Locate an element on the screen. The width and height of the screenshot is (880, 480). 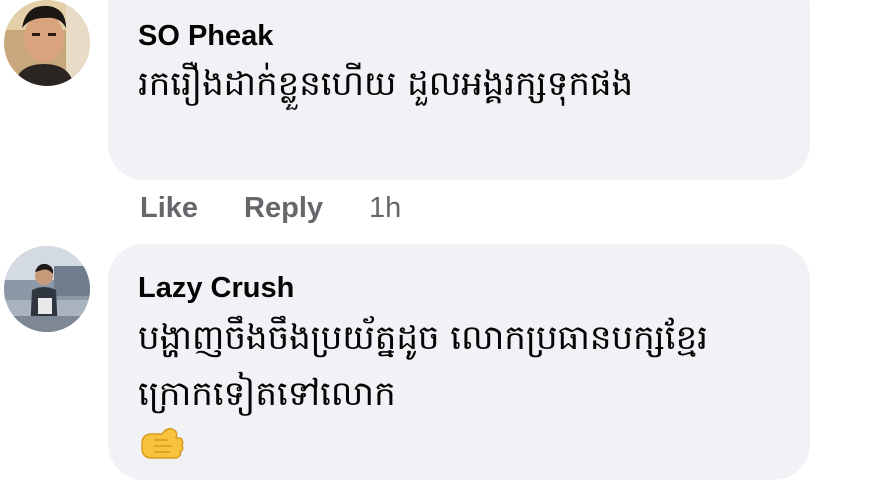
reply-button: Reply is located at coordinates (283, 208).